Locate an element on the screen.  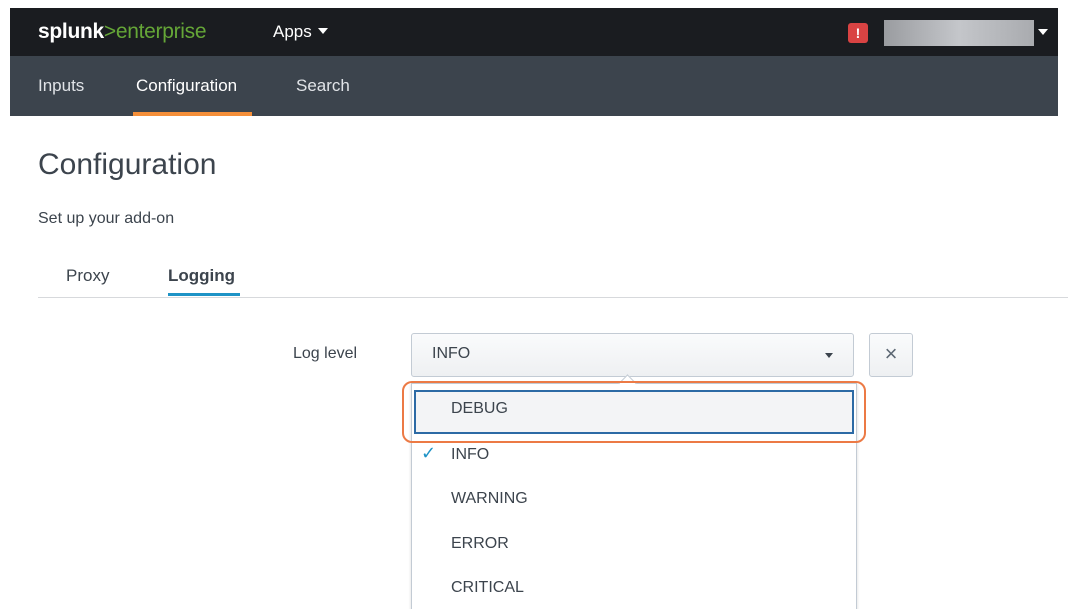
apps-label: Apps is located at coordinates (292, 31).